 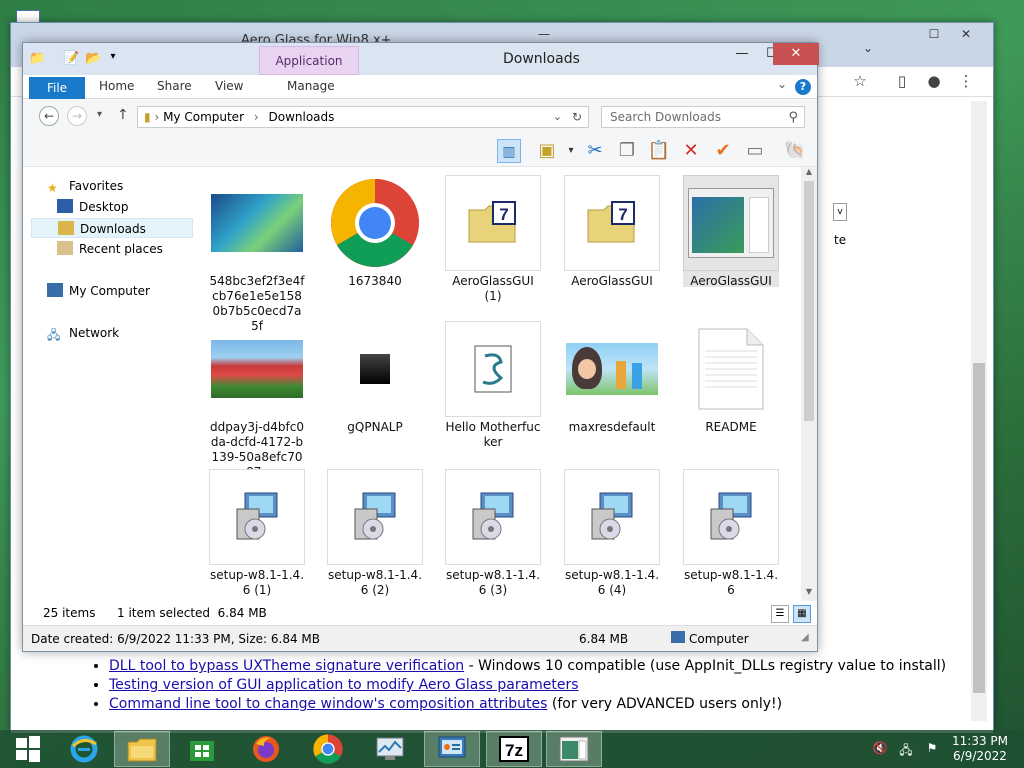 What do you see at coordinates (802, 614) in the screenshot?
I see `large-icons-view-icon: ▦` at bounding box center [802, 614].